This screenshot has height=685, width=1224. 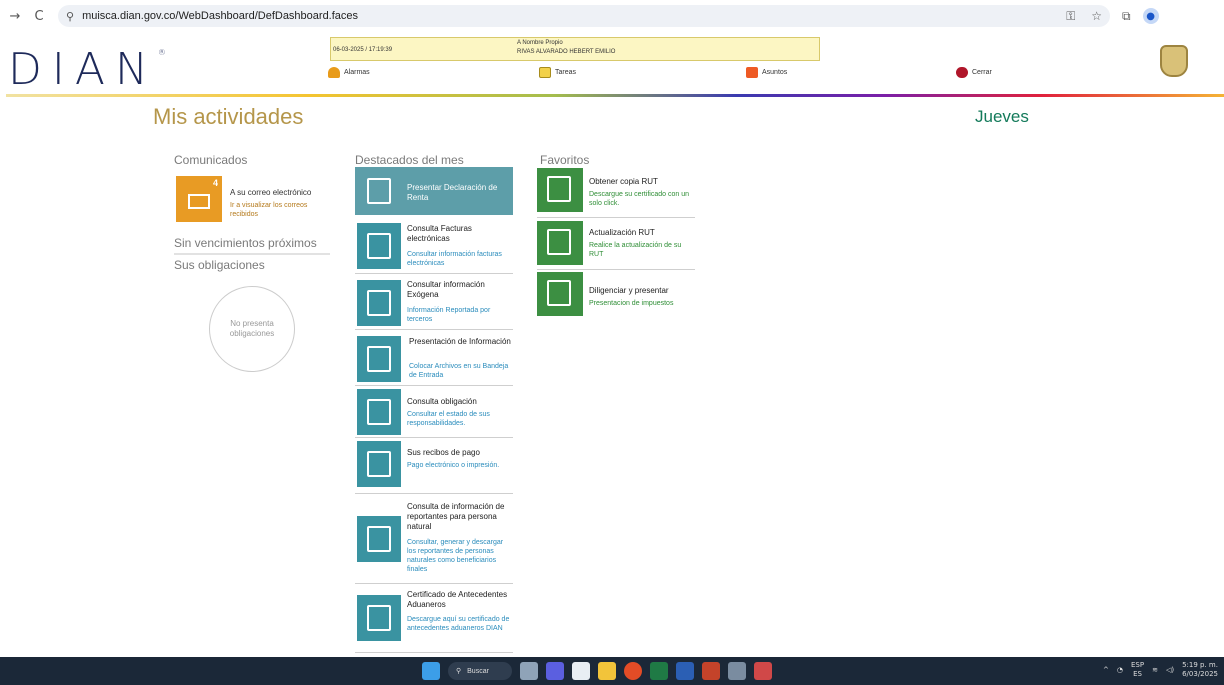 What do you see at coordinates (460, 341) in the screenshot?
I see `destacado-title: Presentación de Información` at bounding box center [460, 341].